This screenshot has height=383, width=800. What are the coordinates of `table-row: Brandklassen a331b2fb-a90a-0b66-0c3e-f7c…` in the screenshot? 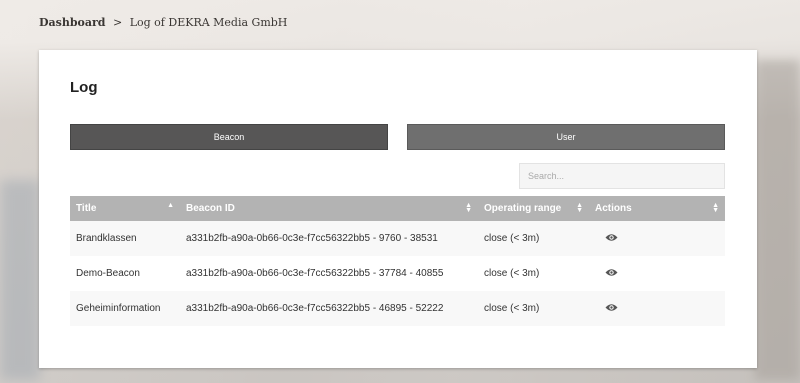 It's located at (397, 238).